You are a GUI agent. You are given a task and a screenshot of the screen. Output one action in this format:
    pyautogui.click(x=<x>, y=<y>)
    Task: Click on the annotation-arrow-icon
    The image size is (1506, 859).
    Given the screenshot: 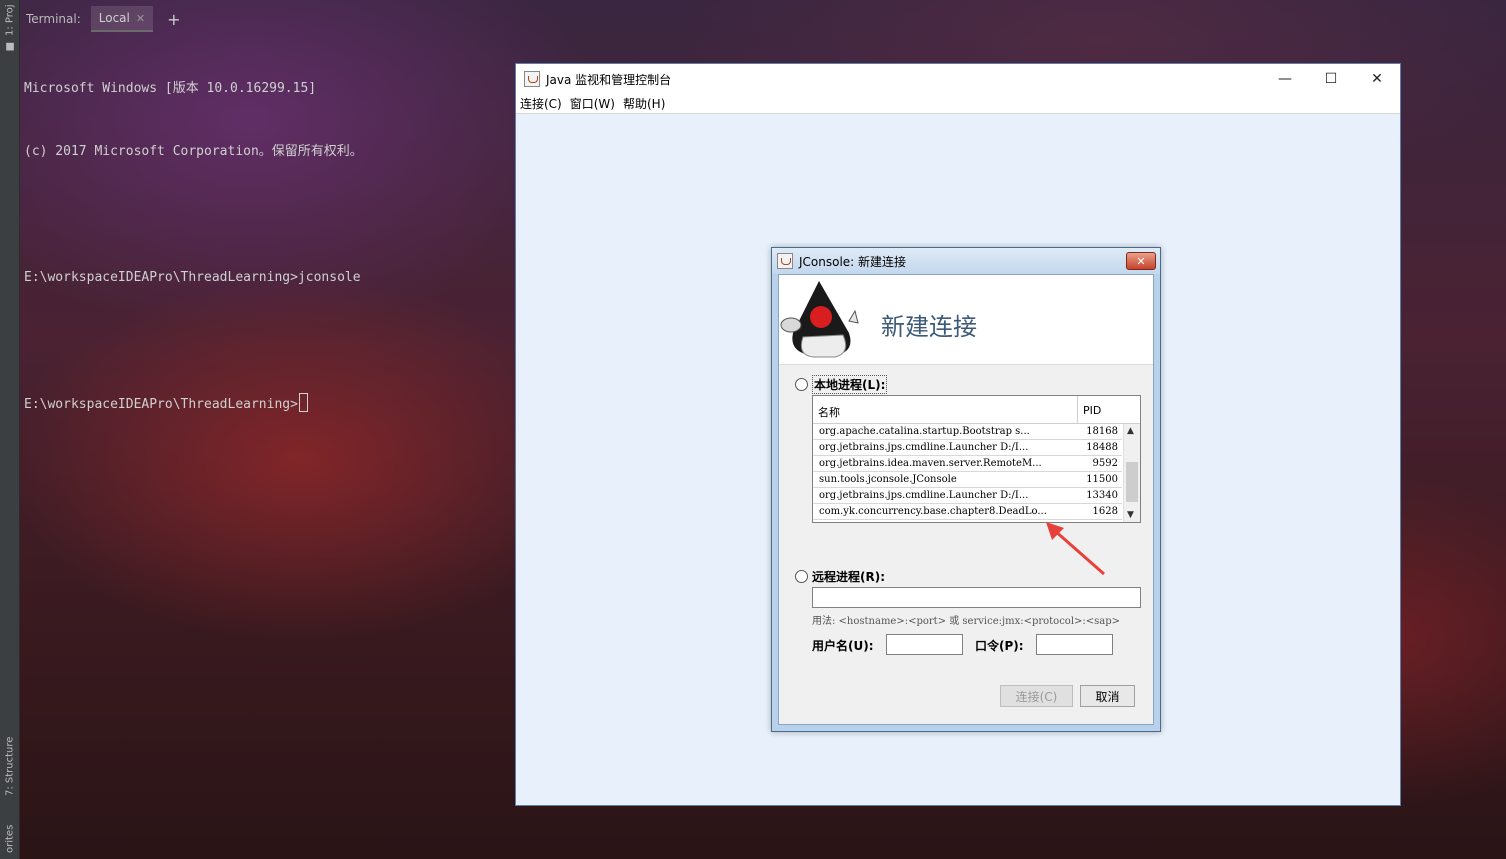 What is the action you would take?
    pyautogui.click(x=1075, y=549)
    